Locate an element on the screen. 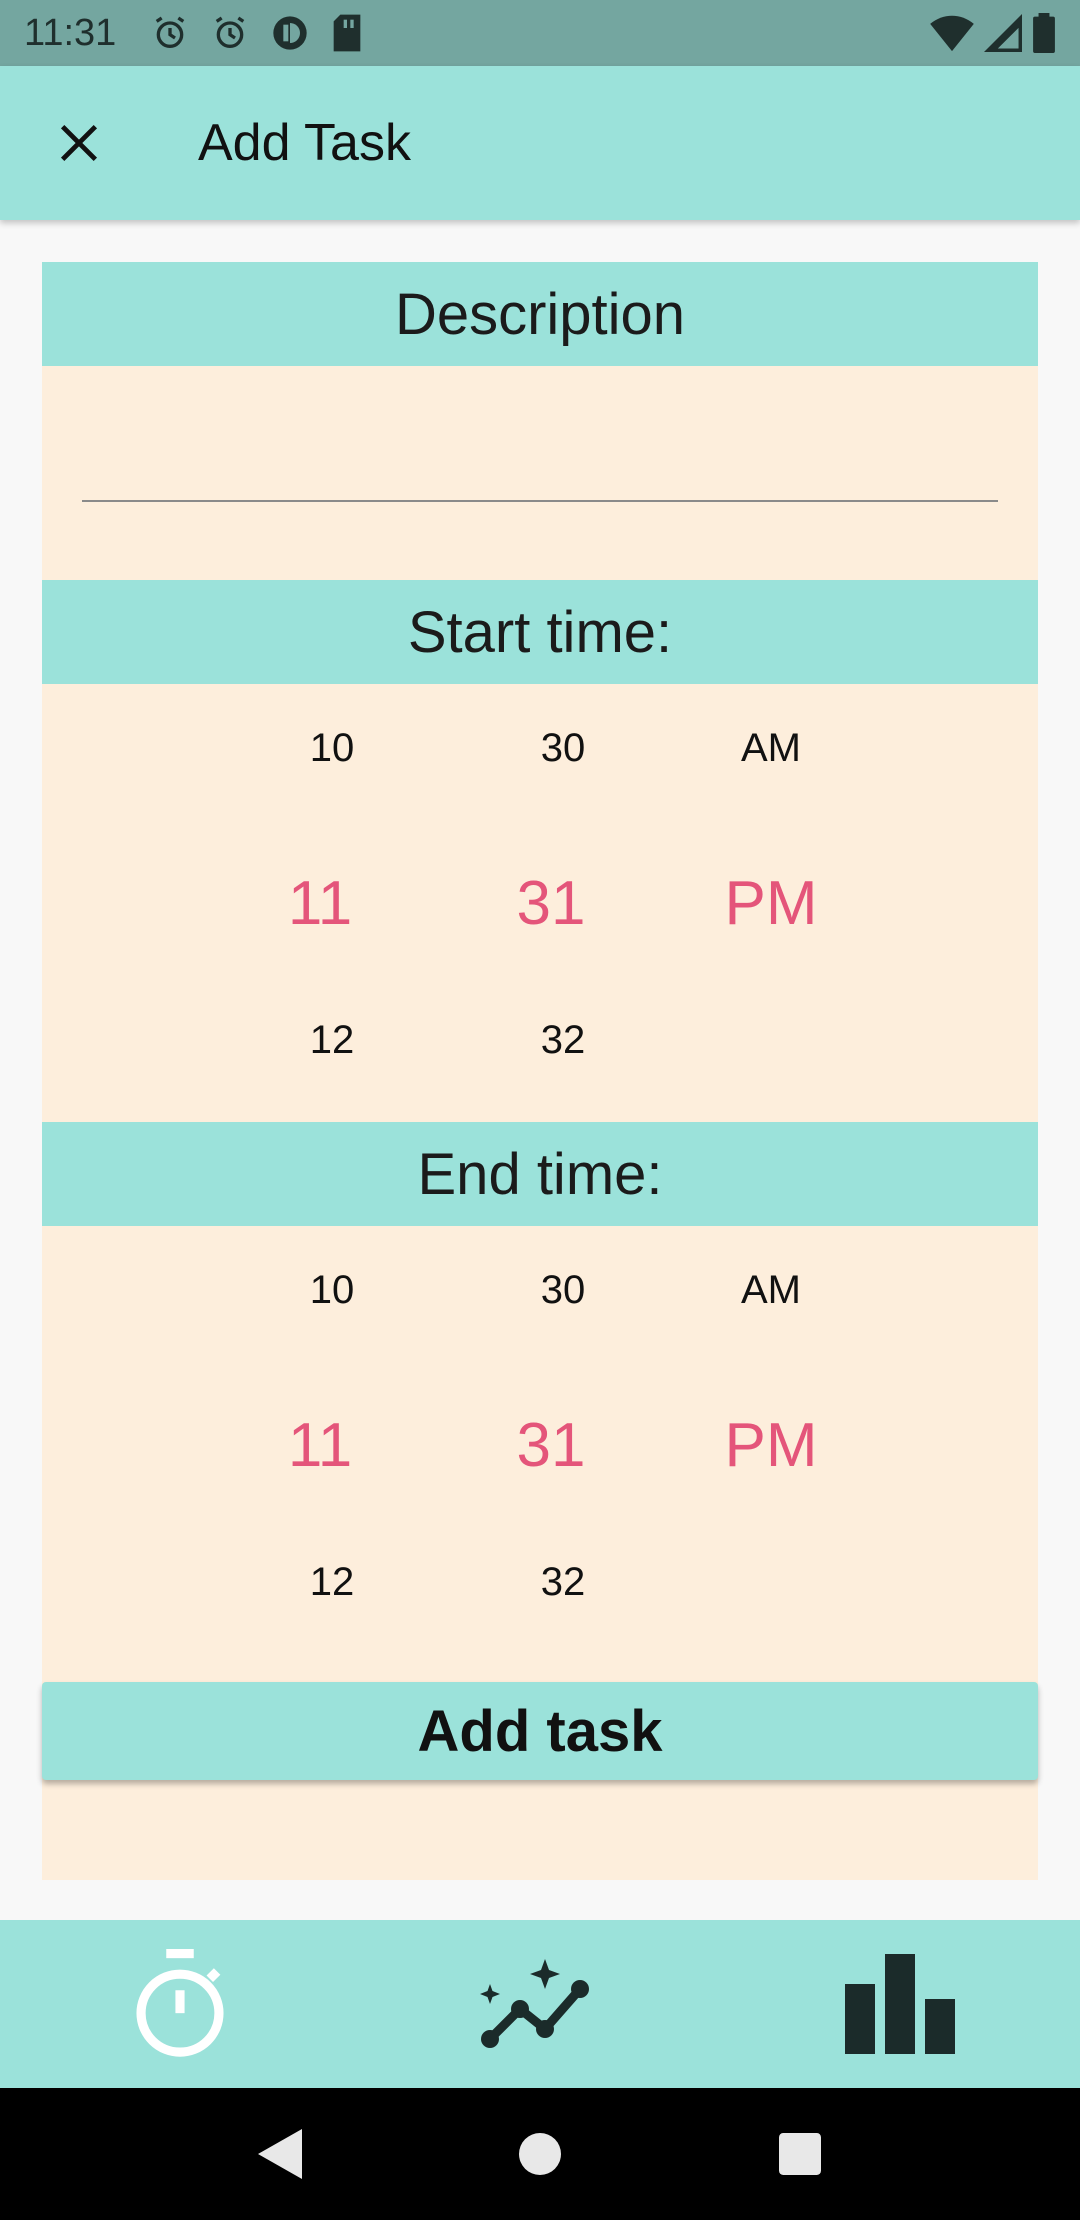 This screenshot has height=2220, width=1080. status-right-icons is located at coordinates (993, 33).